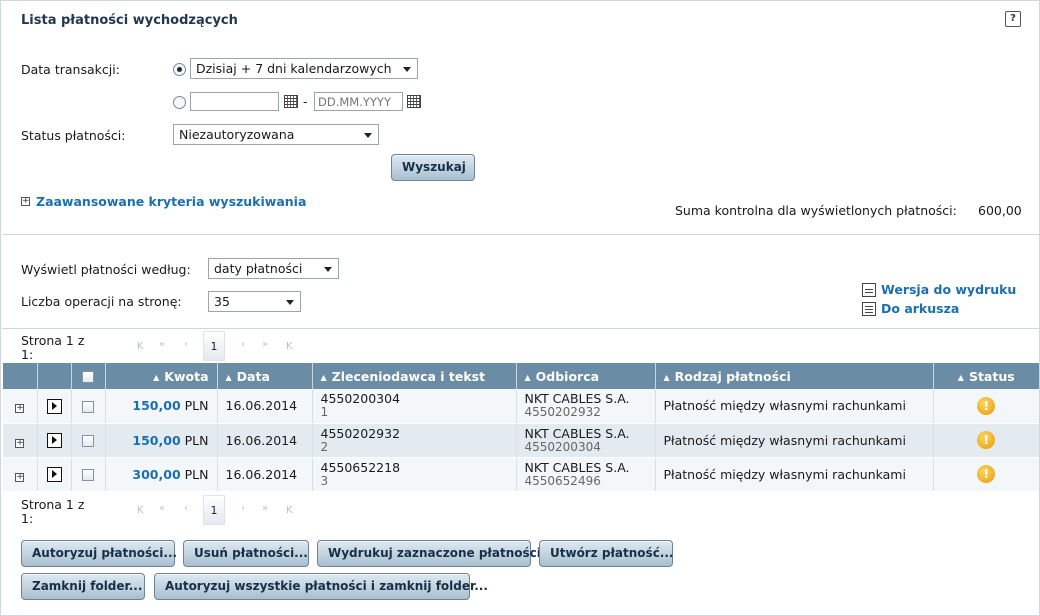 The height and width of the screenshot is (616, 1040). I want to click on payer-account: 4550202932, so click(360, 433).